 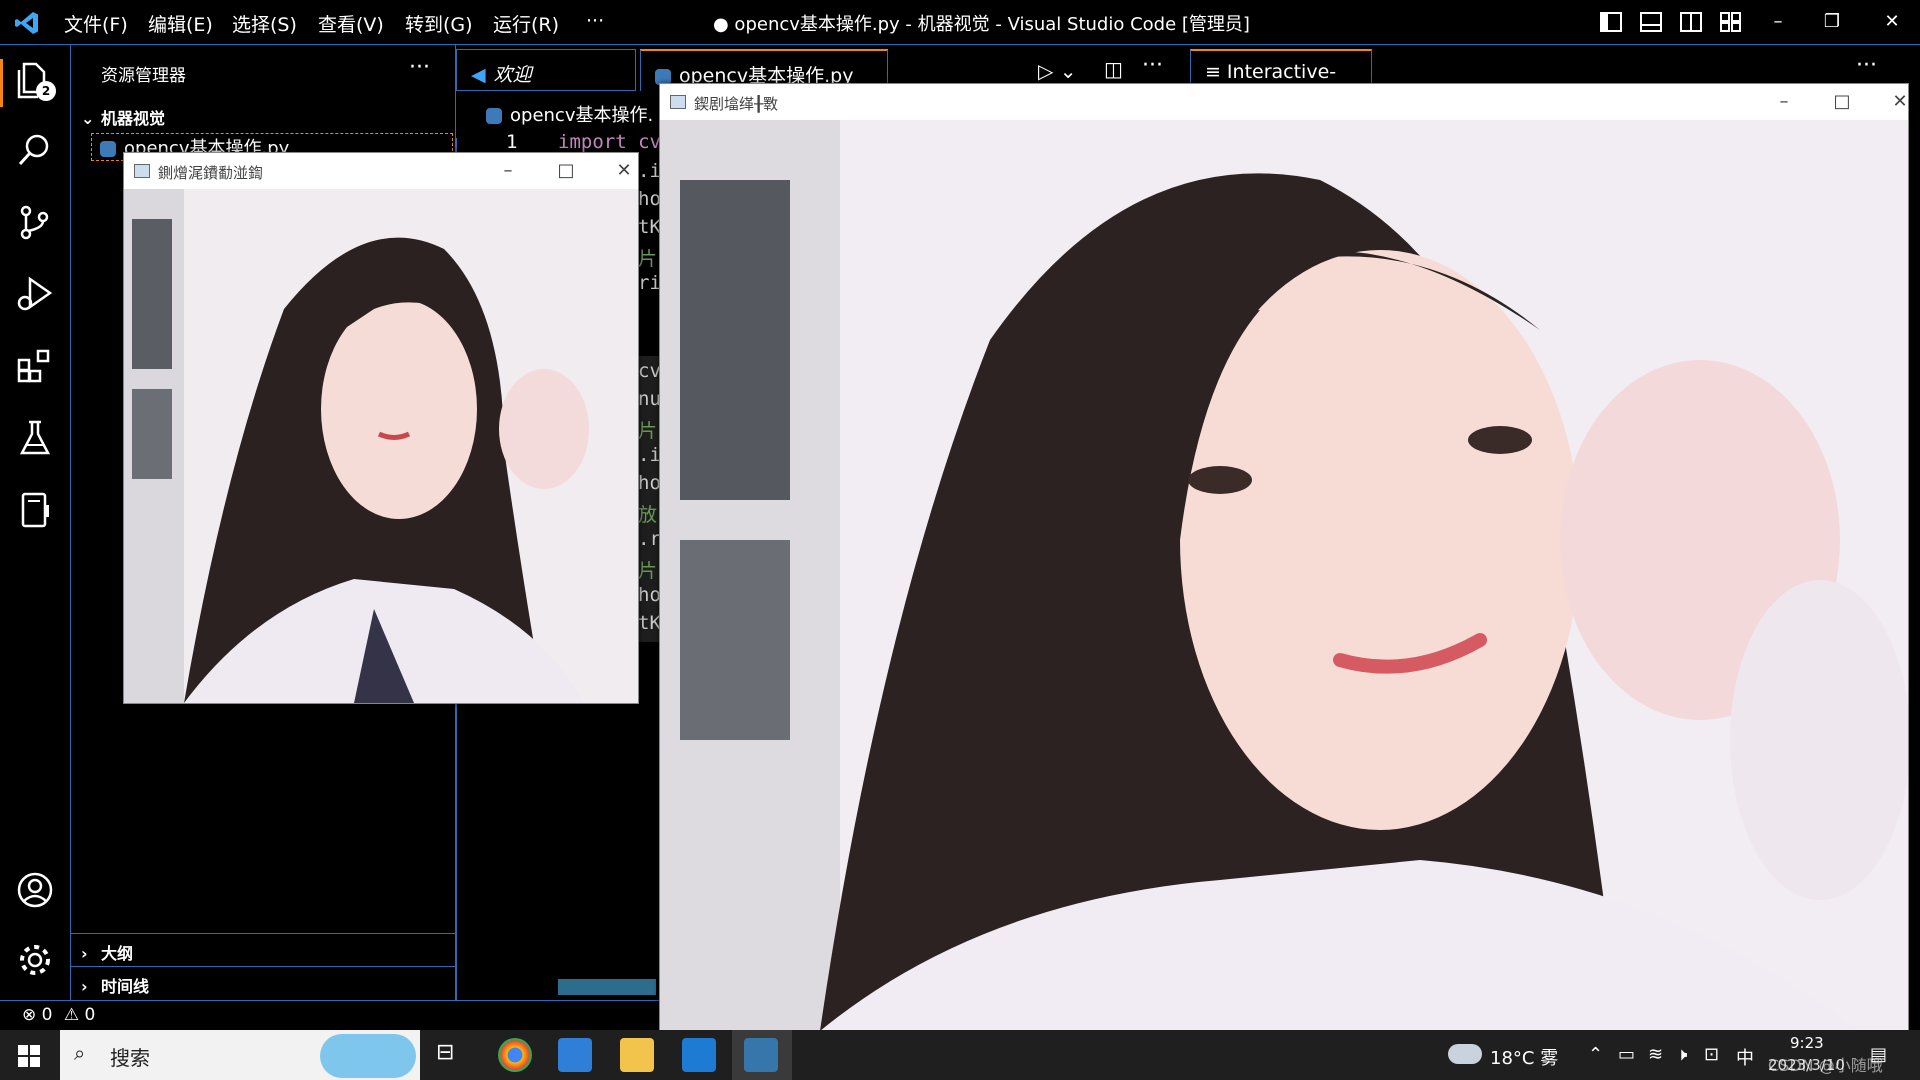 What do you see at coordinates (46, 91) in the screenshot?
I see `explorer-badge: 2` at bounding box center [46, 91].